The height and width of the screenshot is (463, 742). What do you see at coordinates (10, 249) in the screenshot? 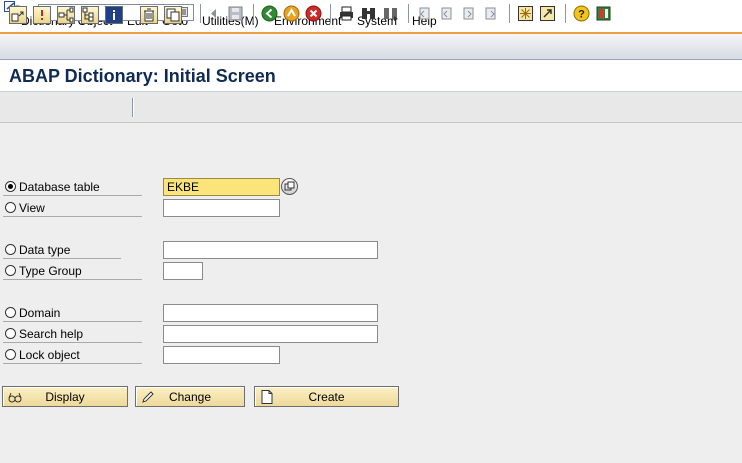
I see `radio-data-type` at bounding box center [10, 249].